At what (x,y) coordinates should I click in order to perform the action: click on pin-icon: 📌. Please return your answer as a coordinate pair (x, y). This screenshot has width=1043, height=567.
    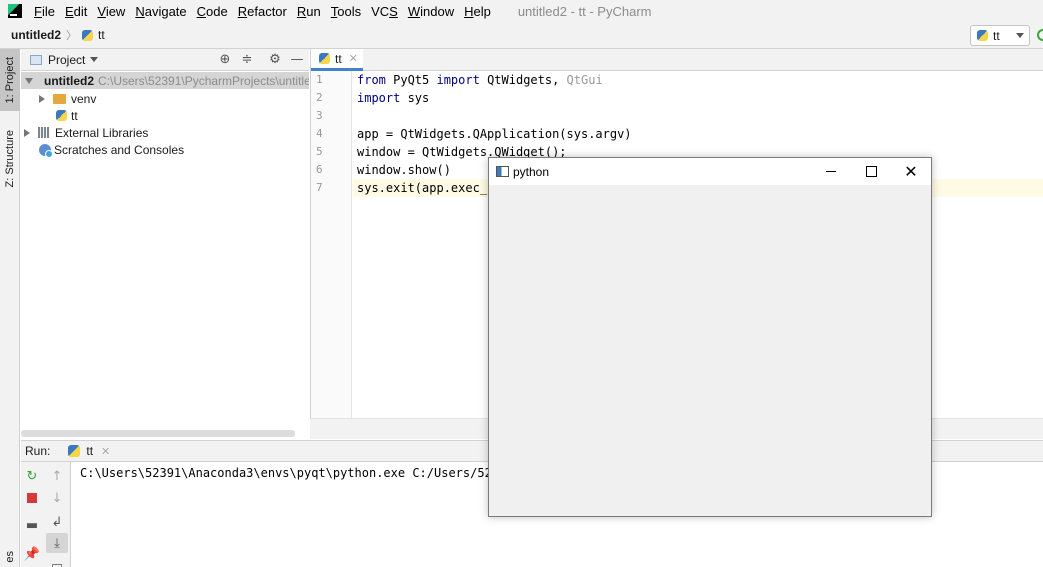
    Looking at the image, I should click on (32, 554).